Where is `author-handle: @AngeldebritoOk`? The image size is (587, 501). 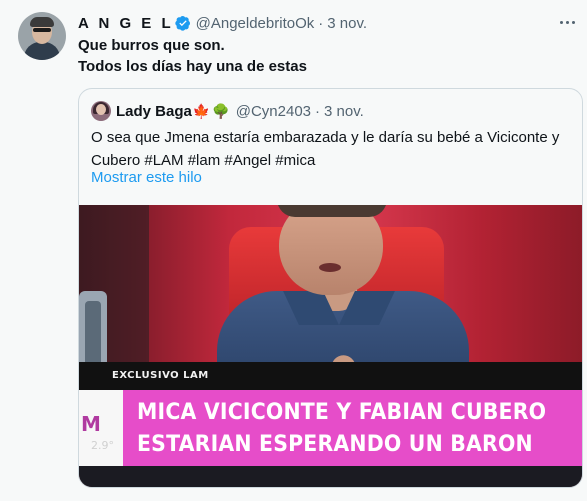 author-handle: @AngeldebritoOk is located at coordinates (255, 23).